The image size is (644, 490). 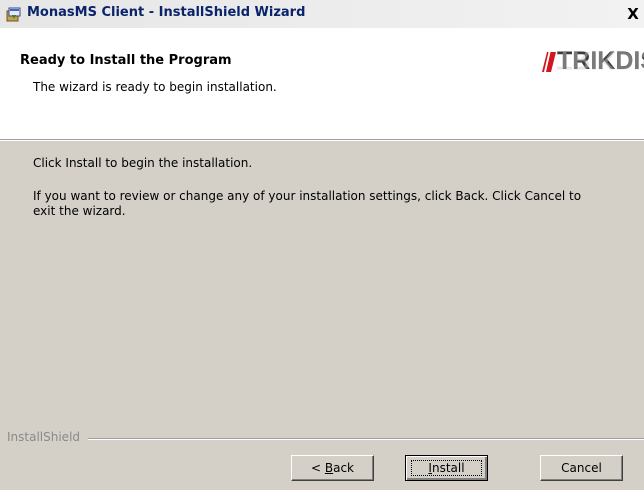 What do you see at coordinates (143, 163) in the screenshot?
I see `instruction-text: Click Install to begin the installation.` at bounding box center [143, 163].